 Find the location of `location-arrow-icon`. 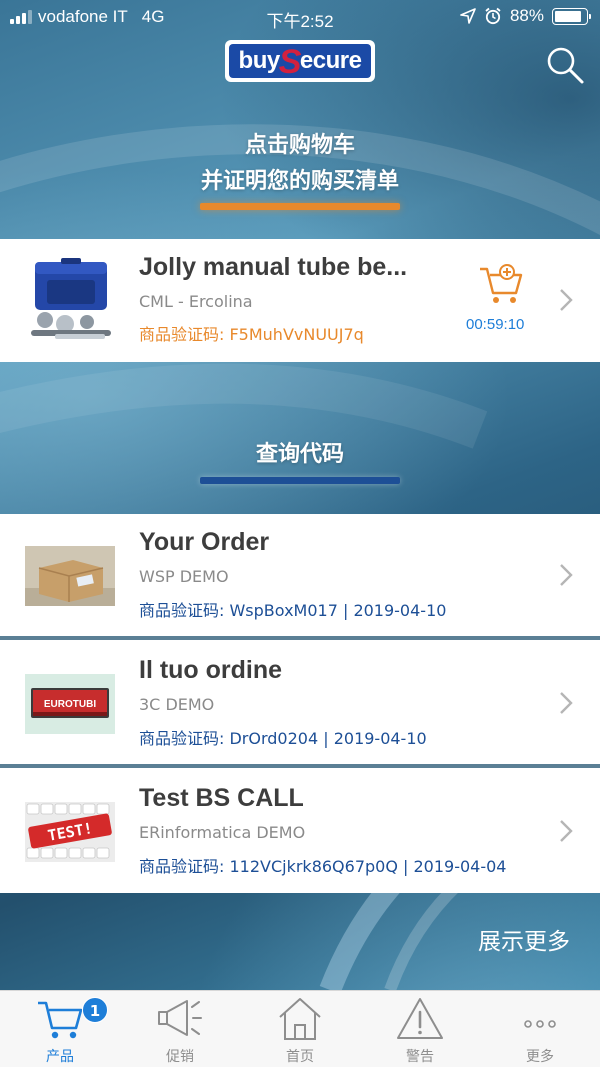

location-arrow-icon is located at coordinates (468, 16).